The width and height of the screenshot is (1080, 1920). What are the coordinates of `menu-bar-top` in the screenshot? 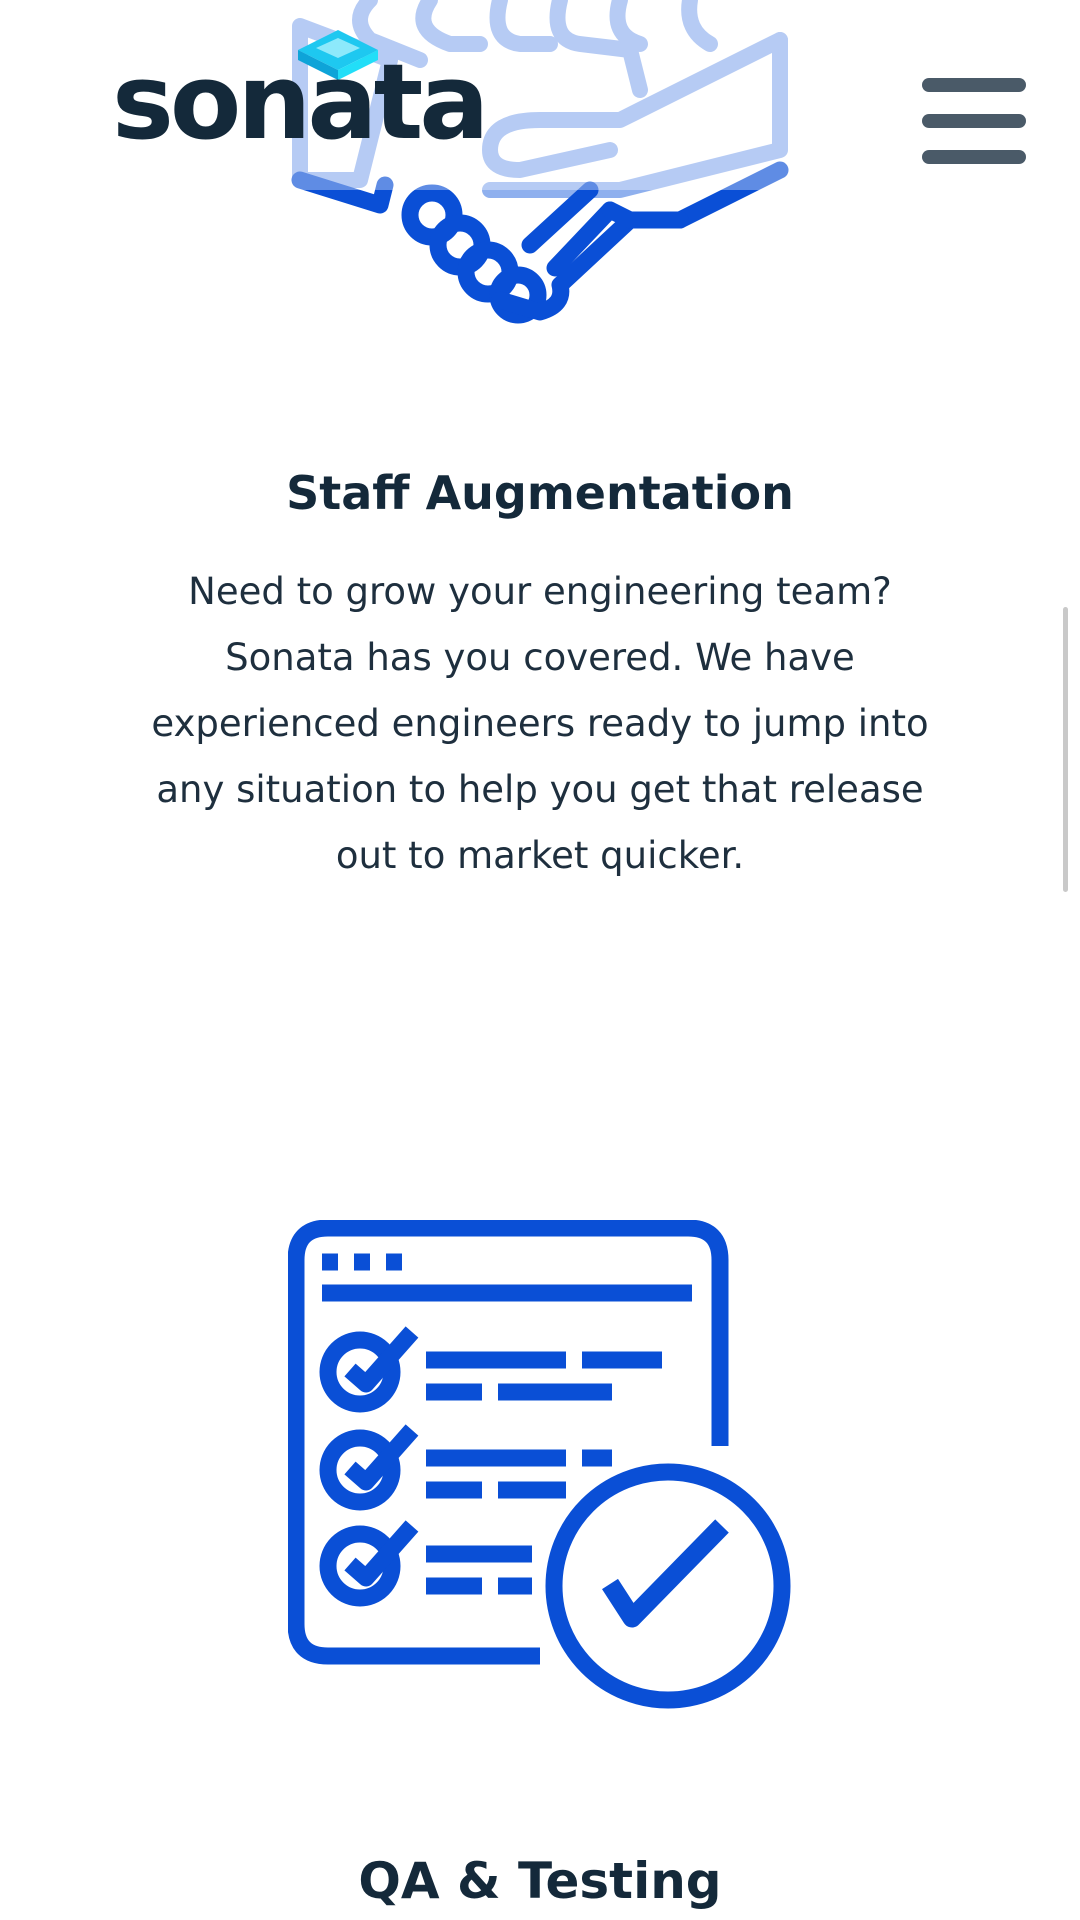 It's located at (974, 85).